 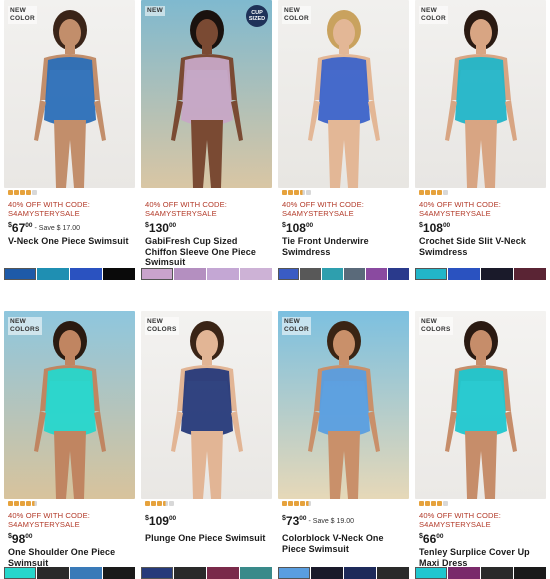 I want to click on price-whole: 130, so click(x=158, y=228).